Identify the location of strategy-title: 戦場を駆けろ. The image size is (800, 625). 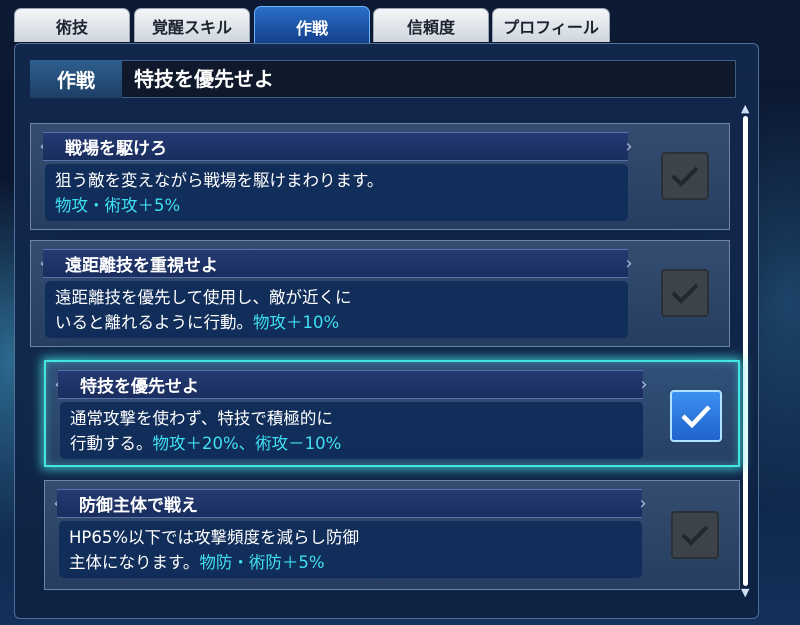
(335, 146).